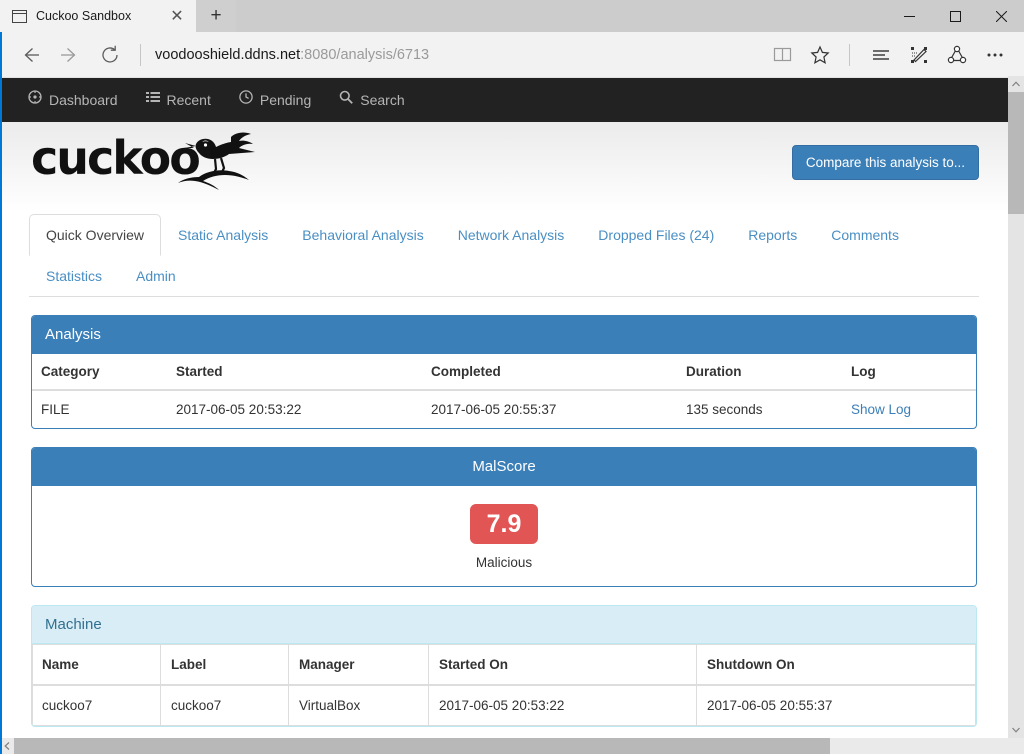 This screenshot has width=1024, height=754. What do you see at coordinates (7, 746) in the screenshot?
I see `scroll-left-icon` at bounding box center [7, 746].